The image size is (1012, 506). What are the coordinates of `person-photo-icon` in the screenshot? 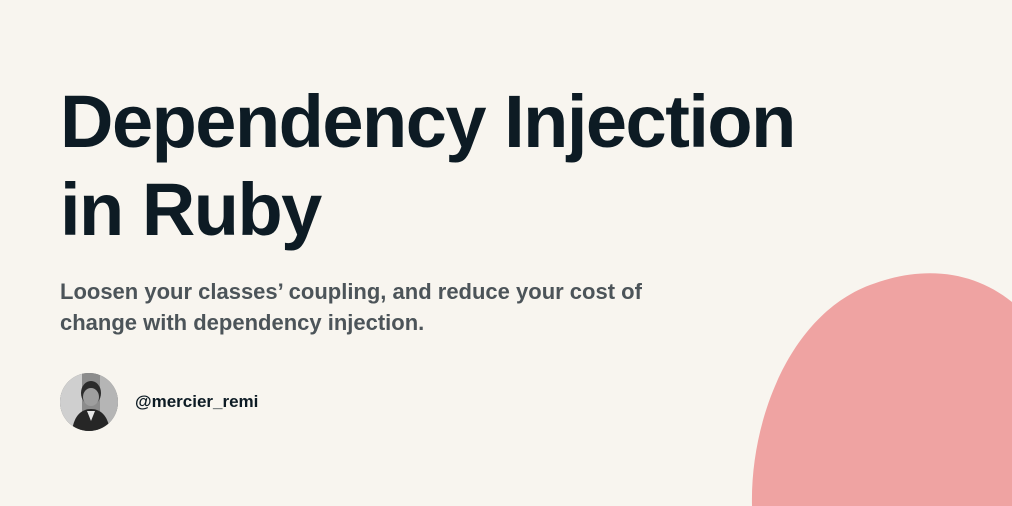 It's located at (89, 402).